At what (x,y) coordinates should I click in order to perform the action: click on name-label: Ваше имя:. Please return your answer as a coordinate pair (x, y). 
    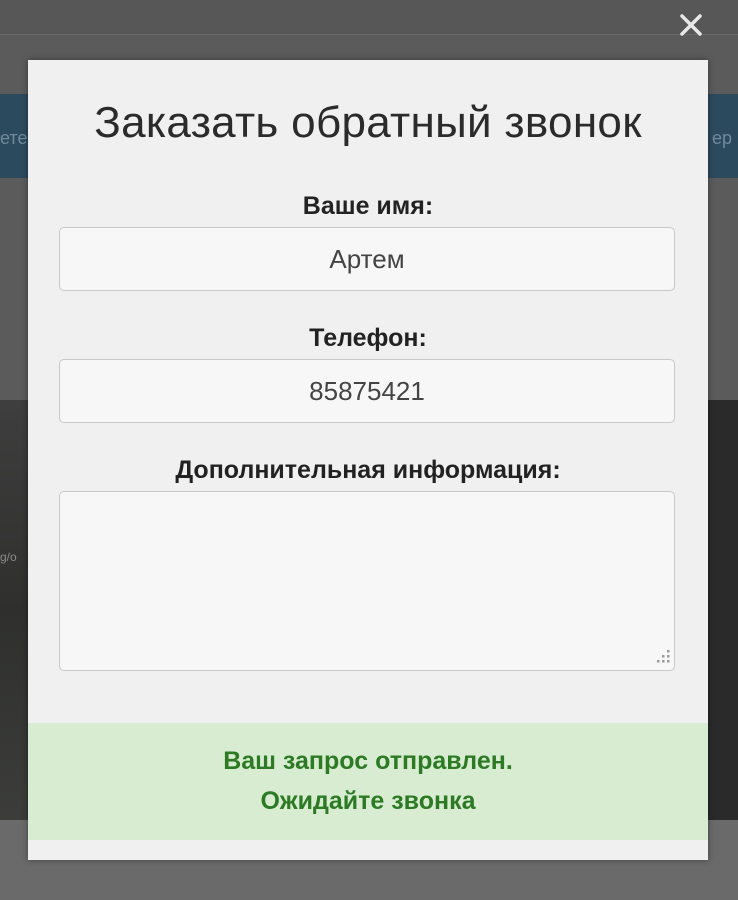
    Looking at the image, I should click on (368, 206).